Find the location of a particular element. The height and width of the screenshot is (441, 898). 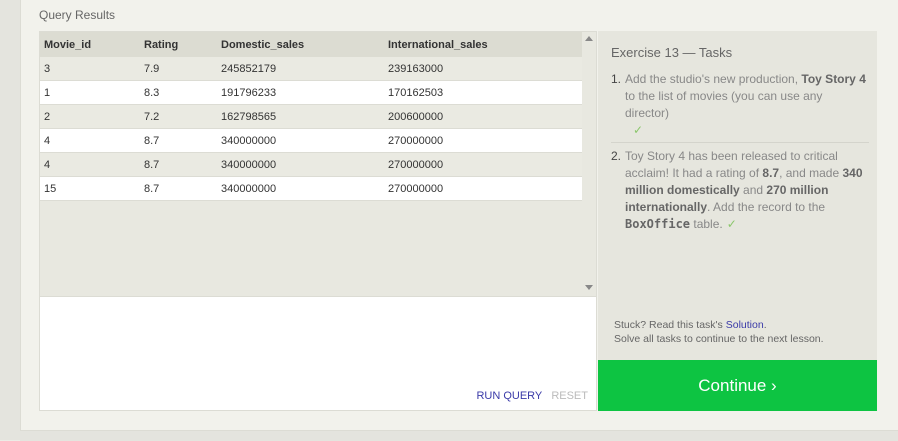

table-row: 15 8.7 340000000 270000000 is located at coordinates (311, 188).